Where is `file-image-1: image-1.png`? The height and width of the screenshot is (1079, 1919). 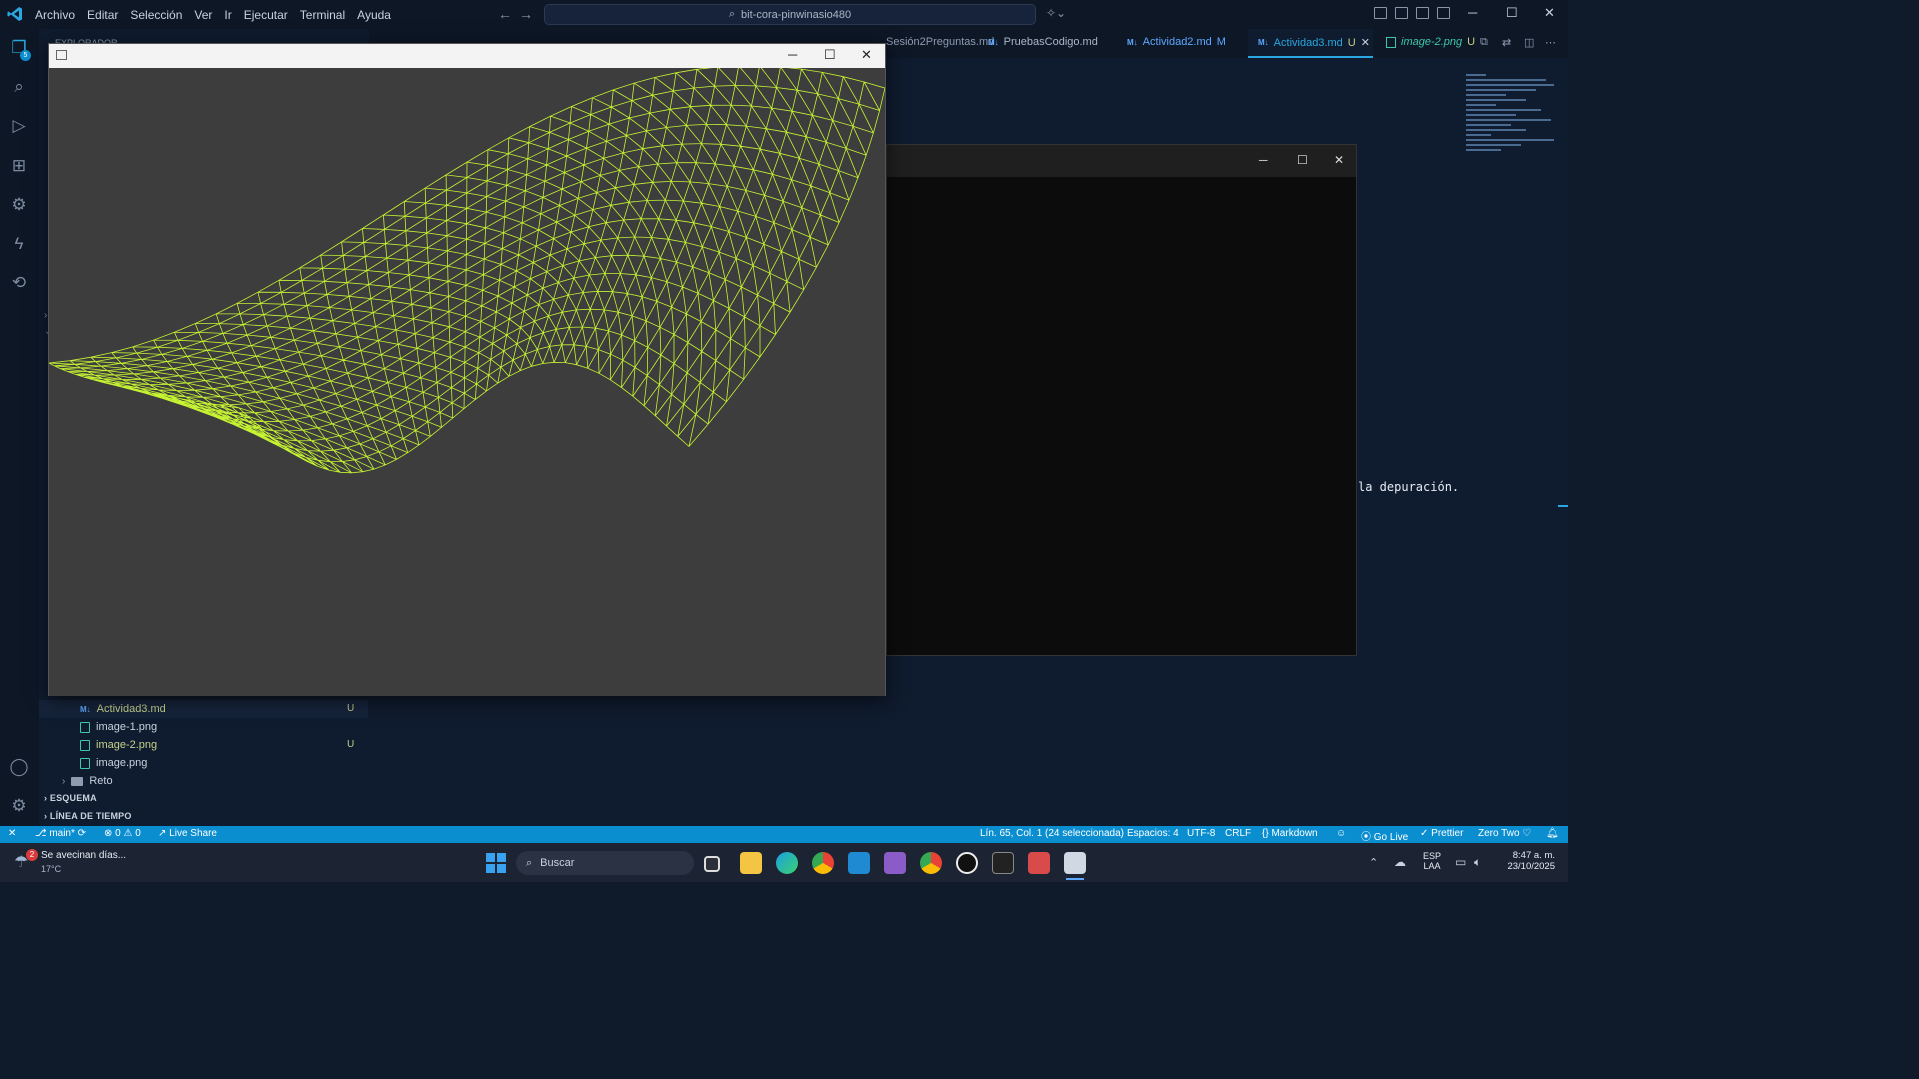 file-image-1: image-1.png is located at coordinates (118, 727).